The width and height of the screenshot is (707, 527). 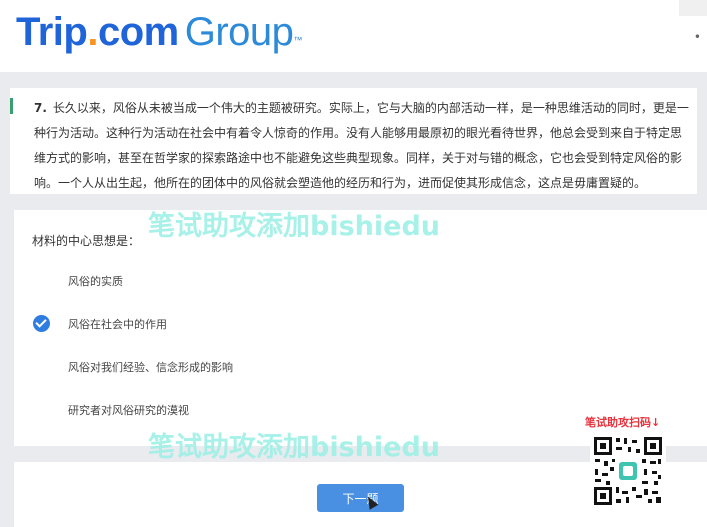 I want to click on option-label: 风俗在社会中的作用, so click(x=117, y=324).